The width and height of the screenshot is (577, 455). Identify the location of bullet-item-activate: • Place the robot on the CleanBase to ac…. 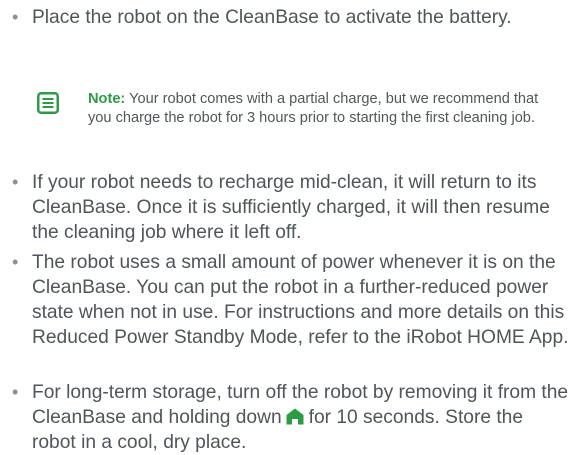
(292, 17).